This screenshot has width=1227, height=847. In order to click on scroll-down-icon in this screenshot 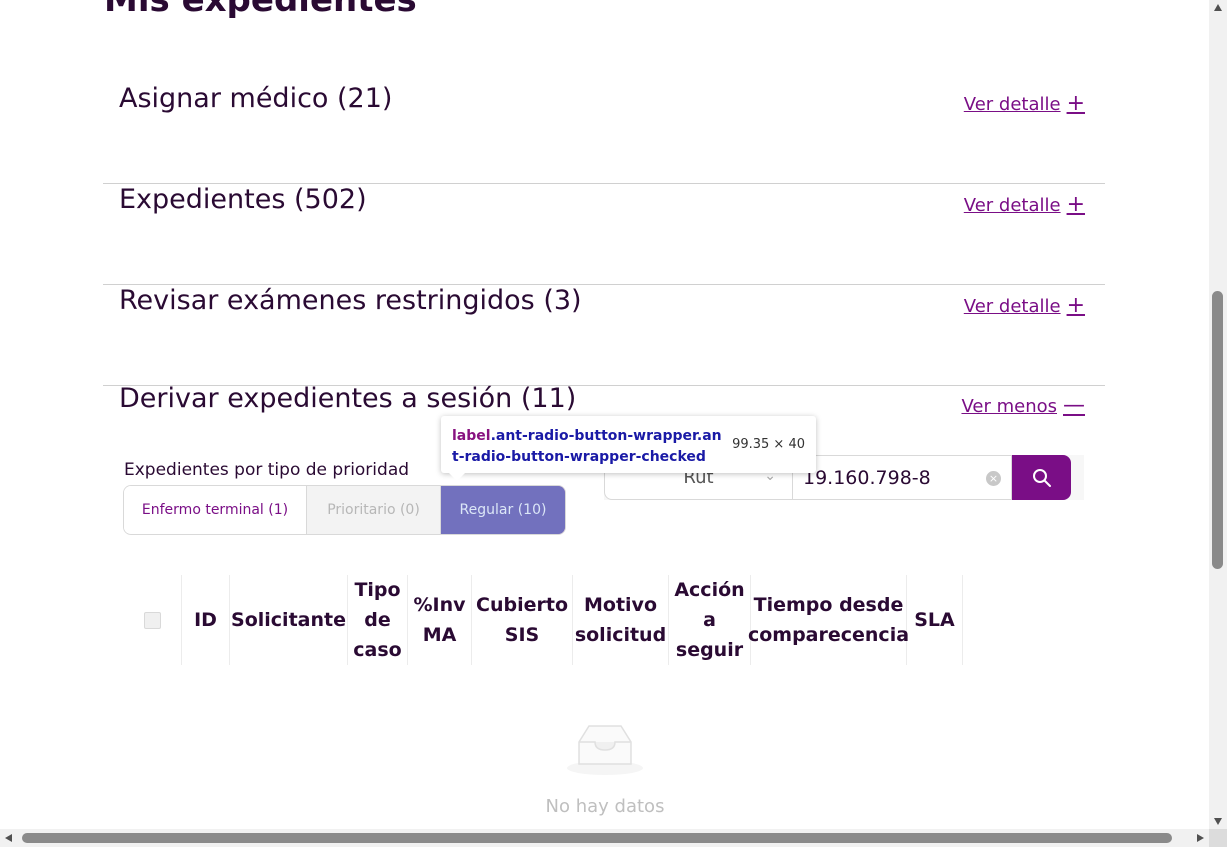, I will do `click(1218, 821)`.